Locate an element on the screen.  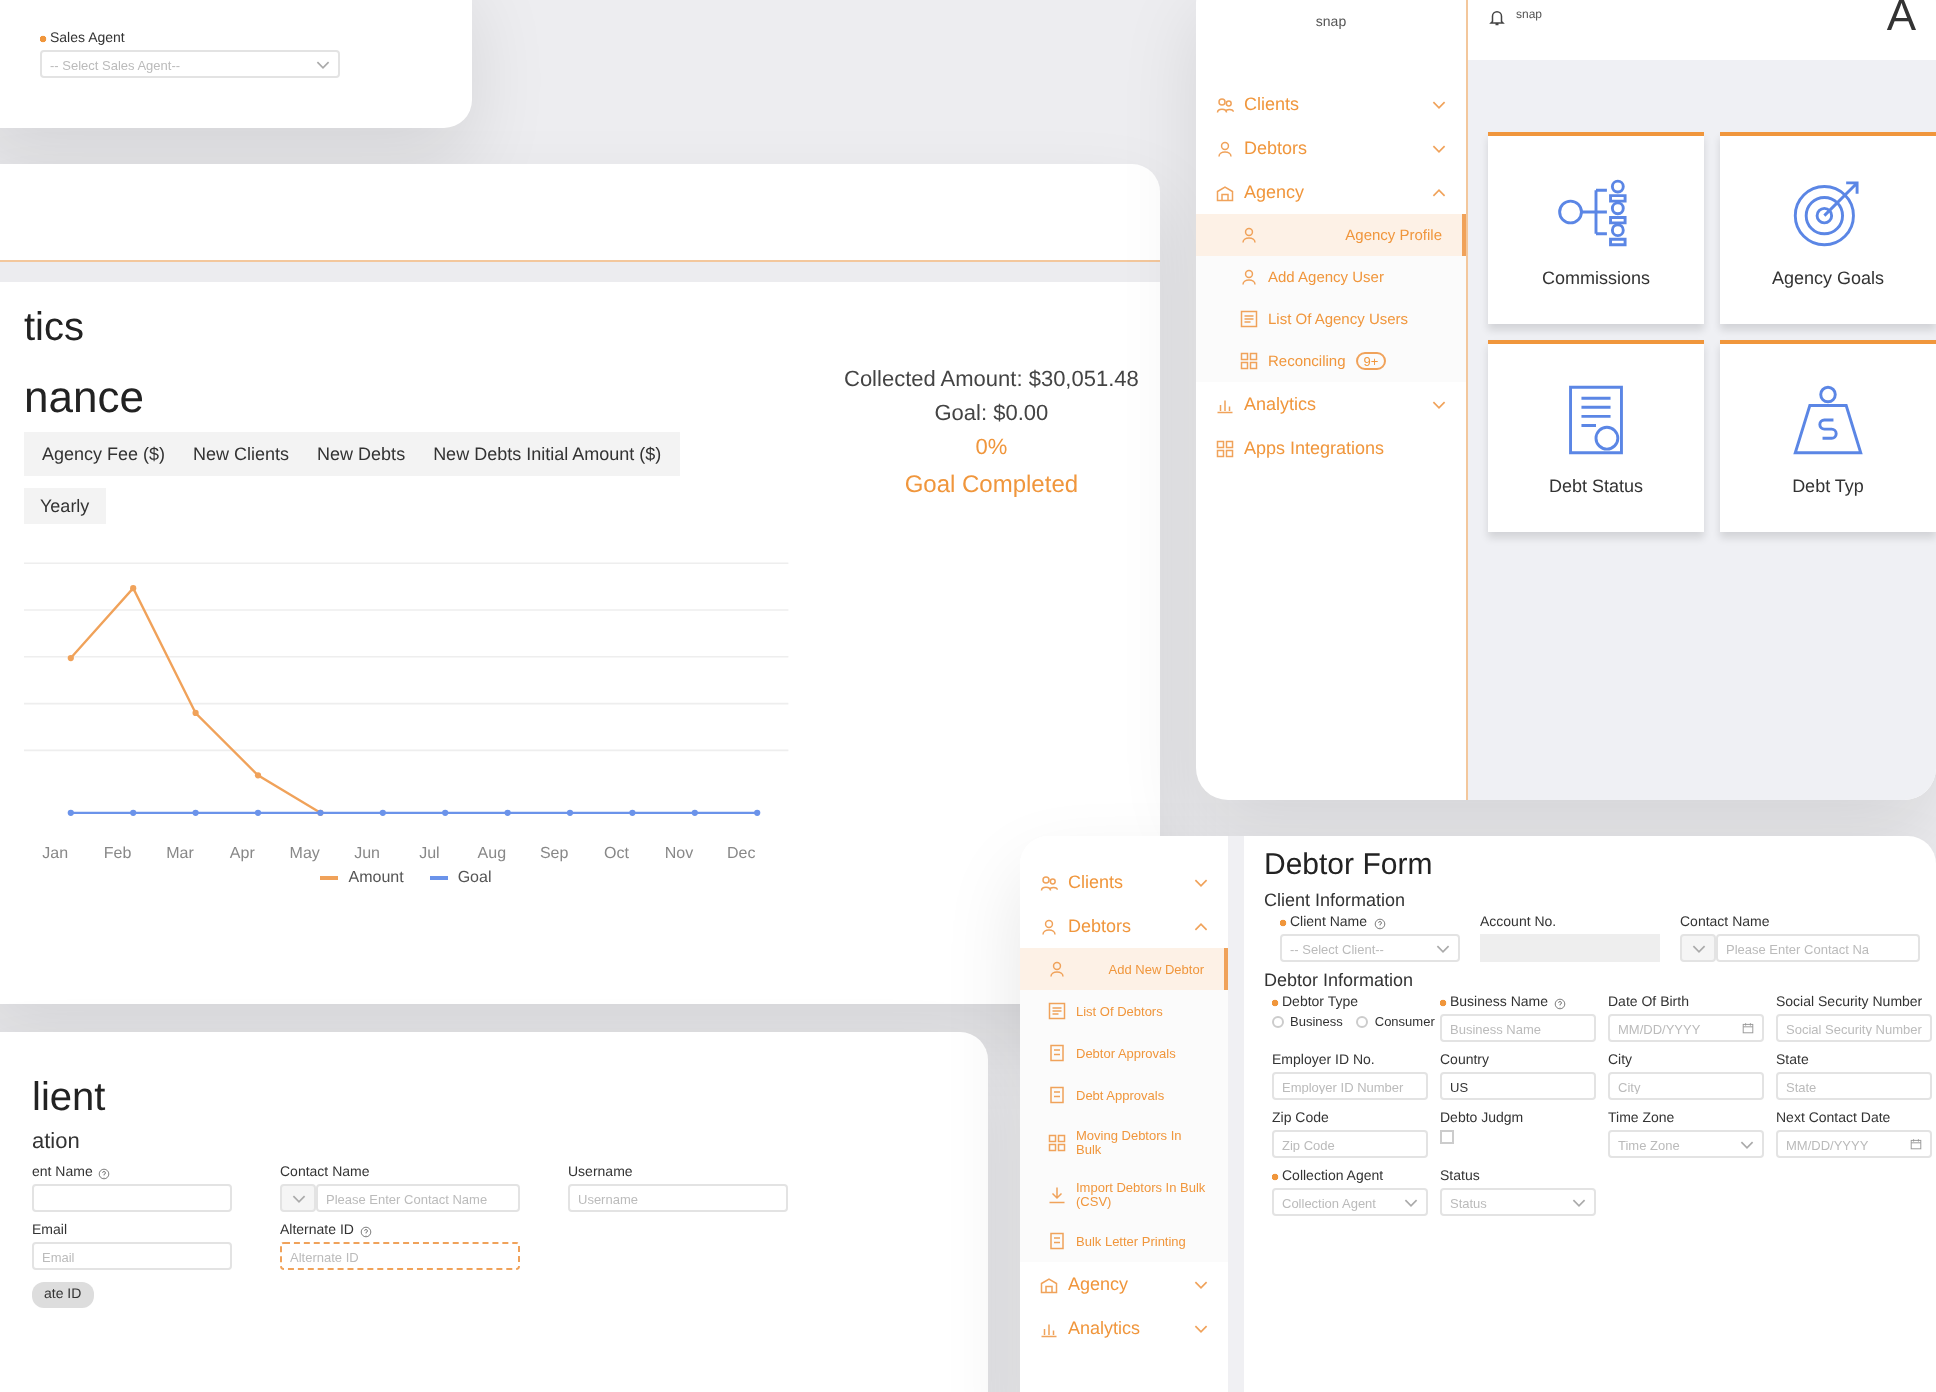
month-label: Jan is located at coordinates (55, 853).